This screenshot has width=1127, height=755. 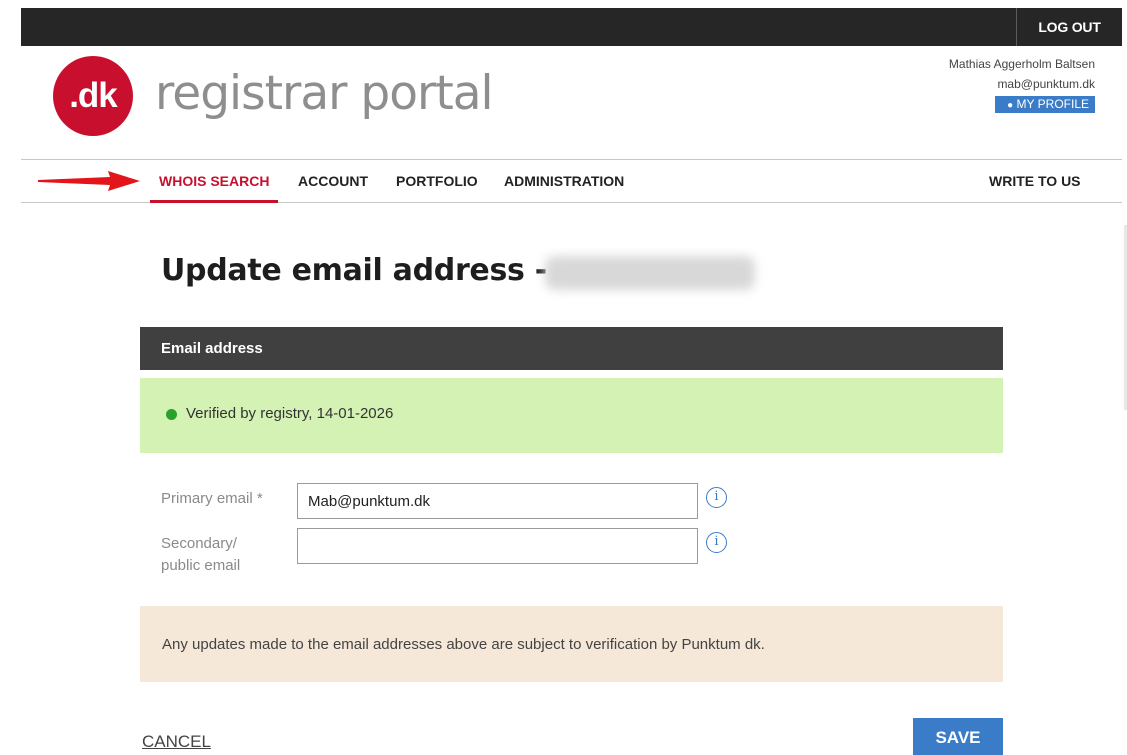 What do you see at coordinates (1046, 84) in the screenshot?
I see `user-email: mab@punktum.dk` at bounding box center [1046, 84].